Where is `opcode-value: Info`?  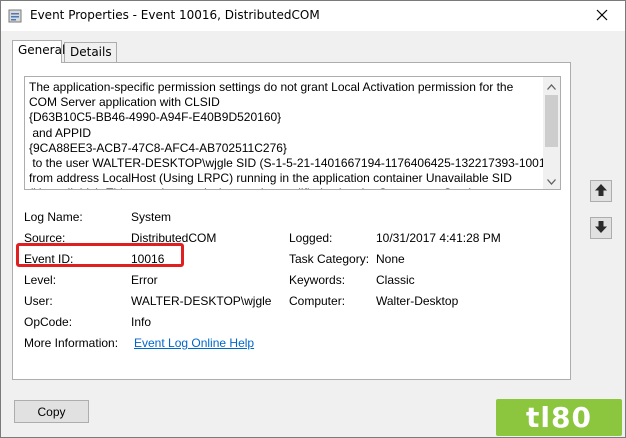 opcode-value: Info is located at coordinates (141, 322).